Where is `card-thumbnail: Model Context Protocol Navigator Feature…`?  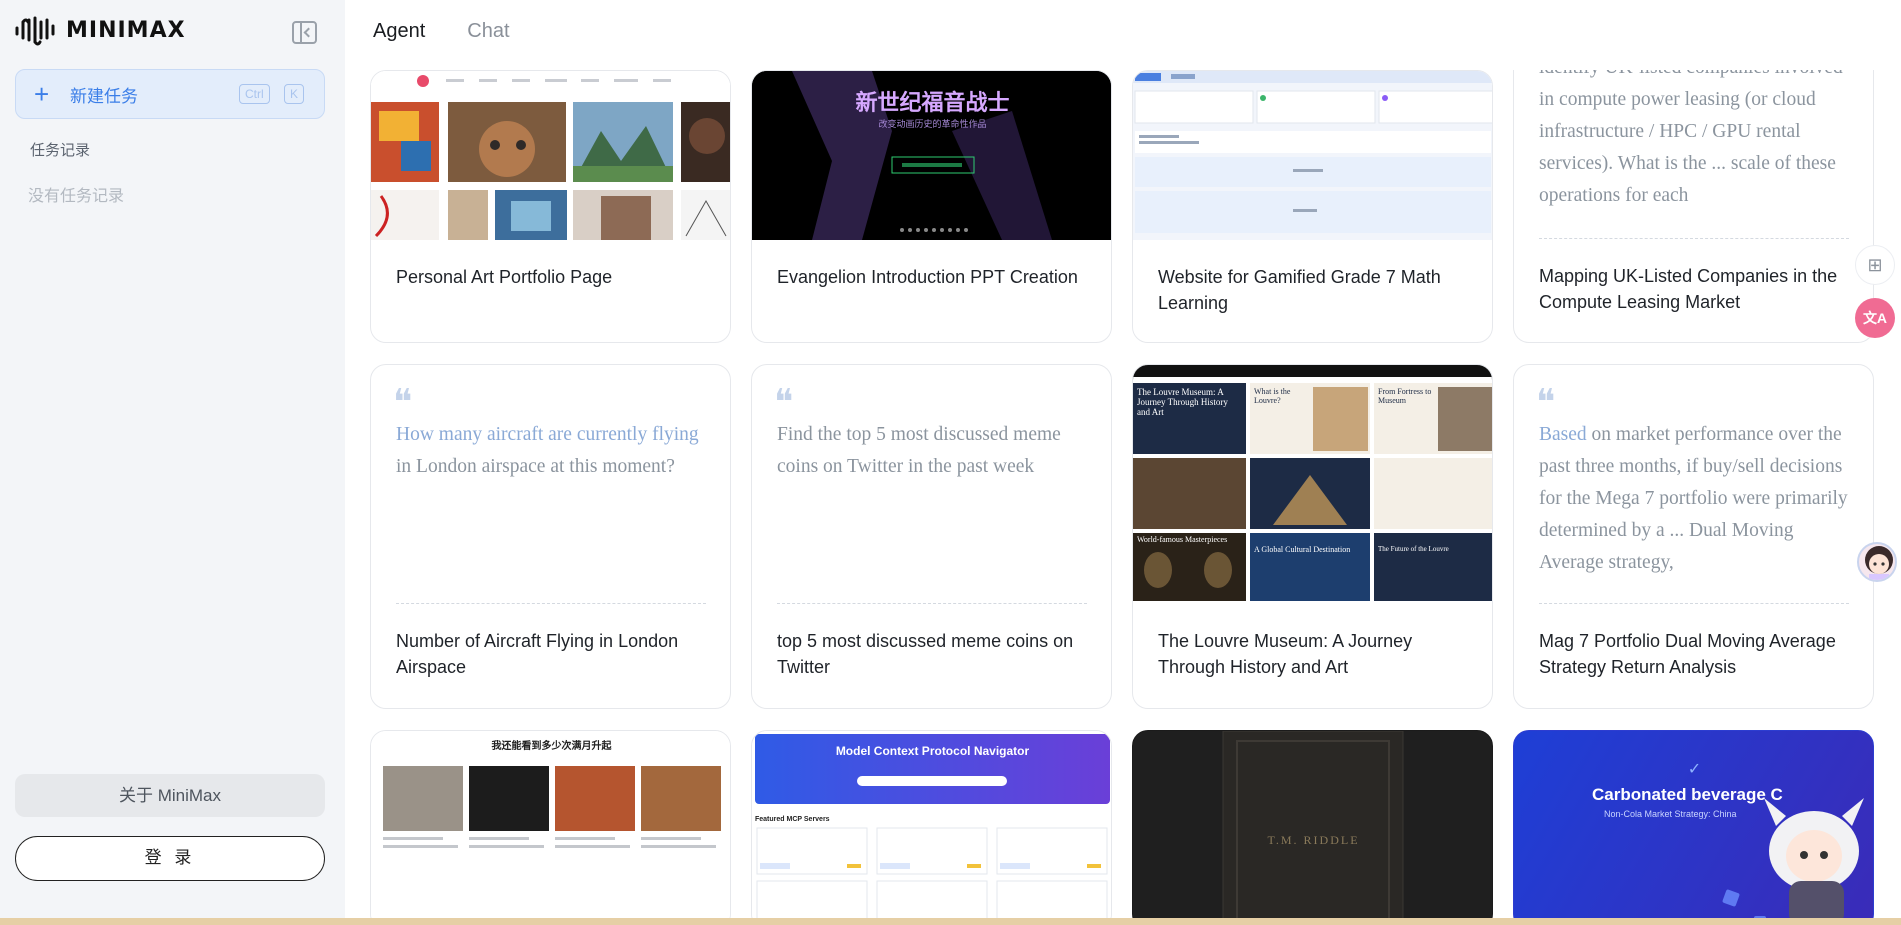
card-thumbnail: Model Context Protocol Navigator Feature… is located at coordinates (931, 828).